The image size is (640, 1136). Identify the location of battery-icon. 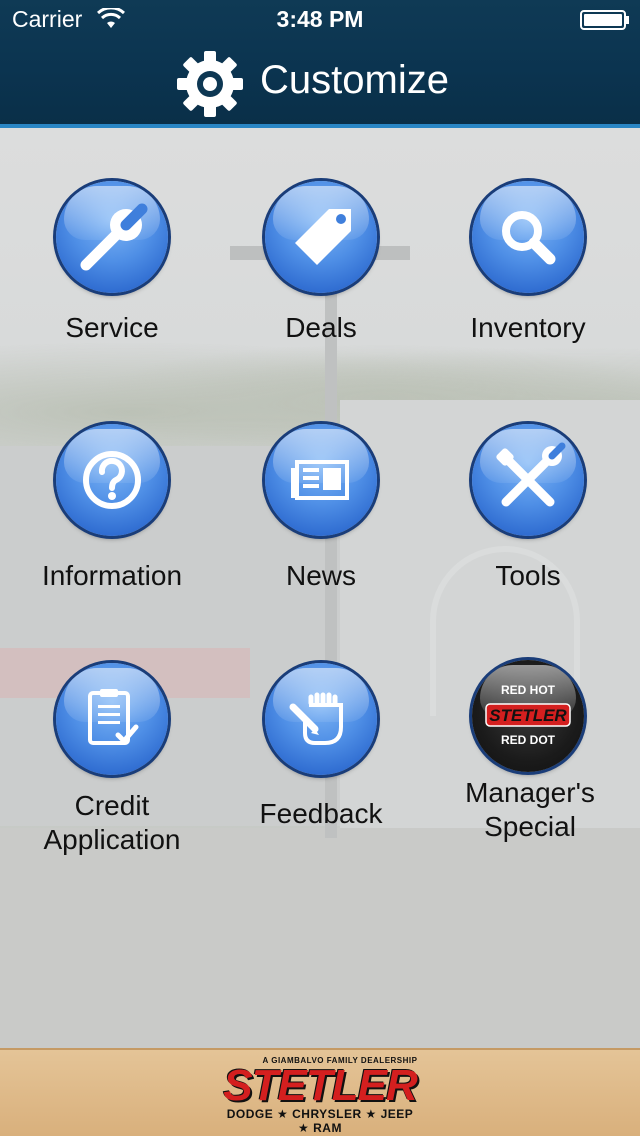
(604, 20).